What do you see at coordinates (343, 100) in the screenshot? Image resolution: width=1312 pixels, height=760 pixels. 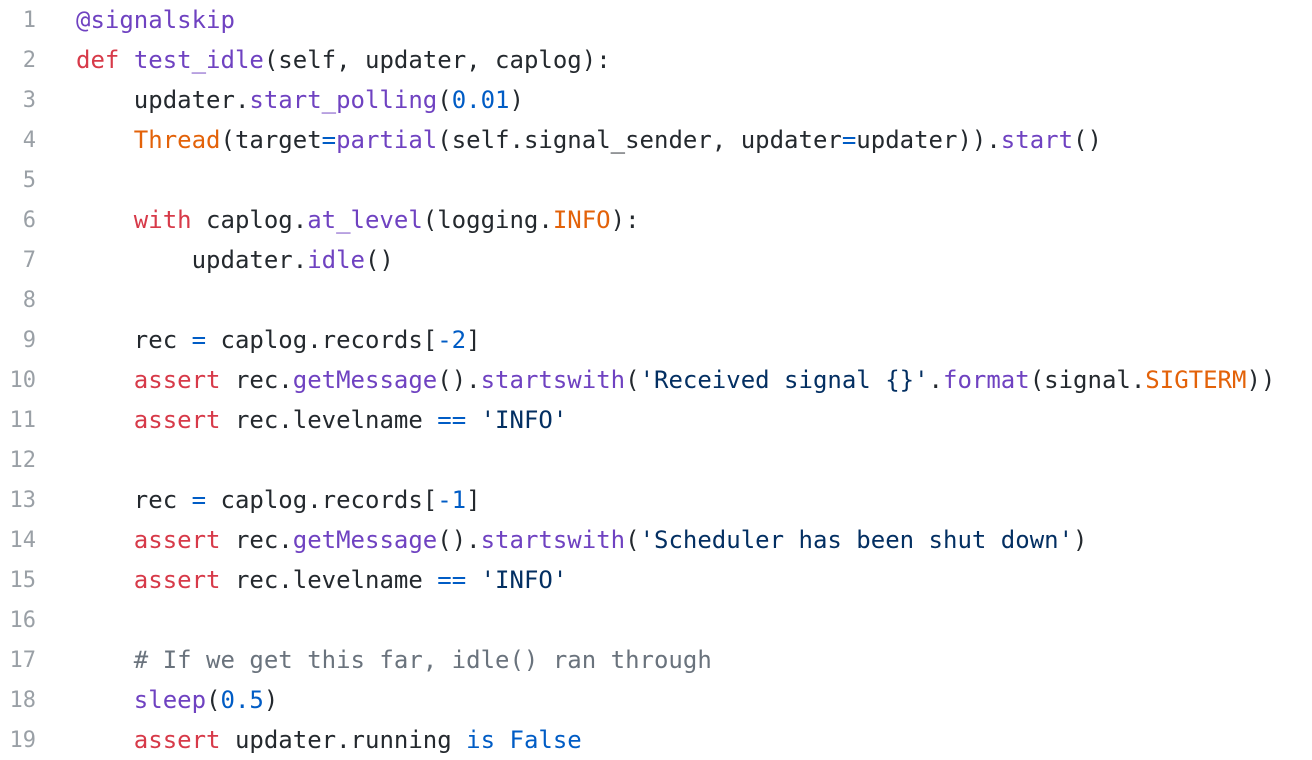 I see `code-token-call: start_polling` at bounding box center [343, 100].